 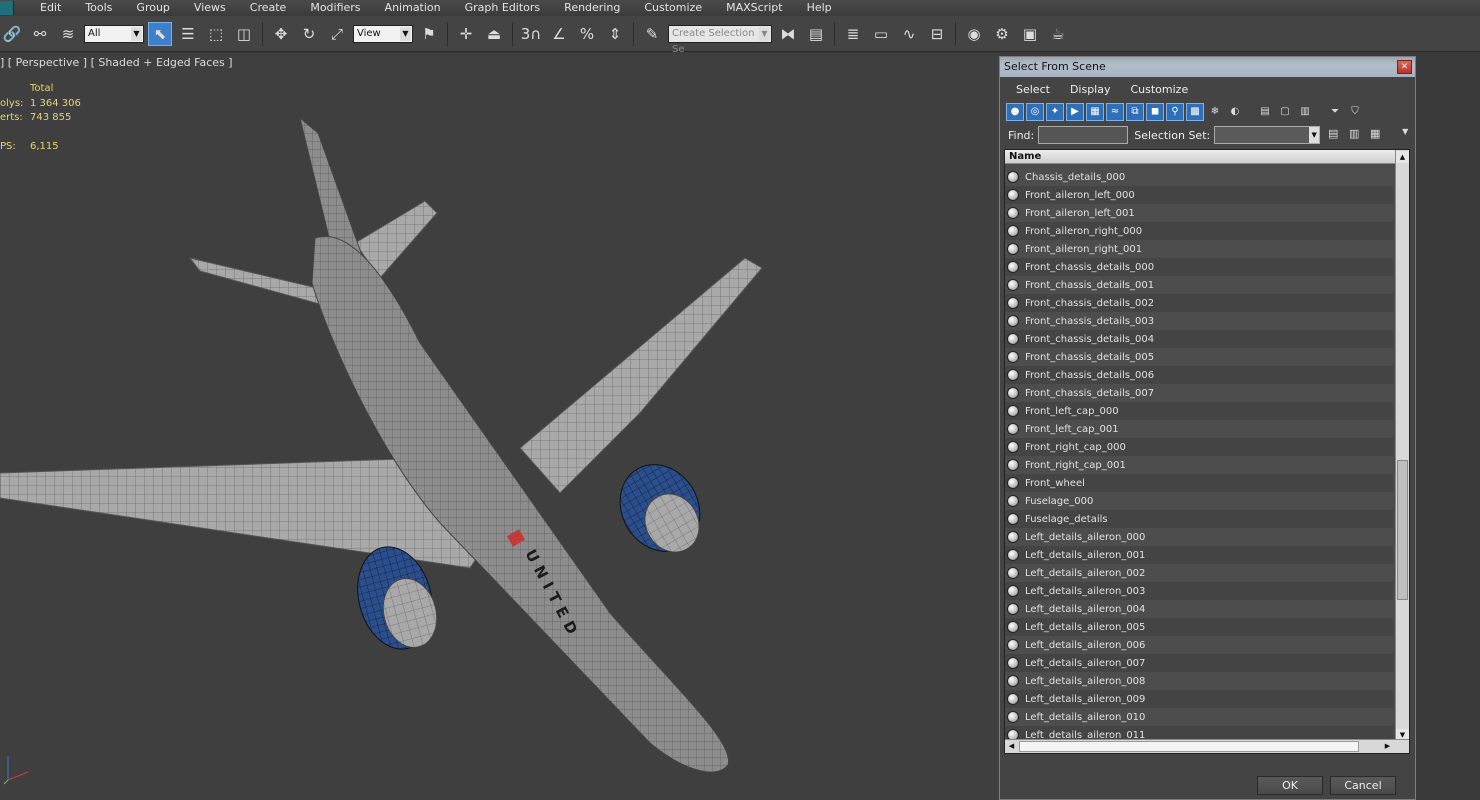 What do you see at coordinates (1075, 112) in the screenshot?
I see `display-cameras-icon: ▶` at bounding box center [1075, 112].